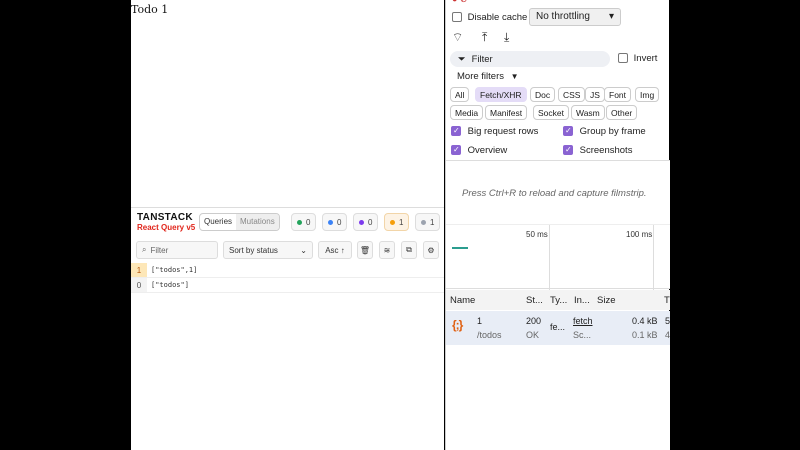 This screenshot has width=800, height=450. What do you see at coordinates (623, 58) in the screenshot?
I see `invert-checkbox` at bounding box center [623, 58].